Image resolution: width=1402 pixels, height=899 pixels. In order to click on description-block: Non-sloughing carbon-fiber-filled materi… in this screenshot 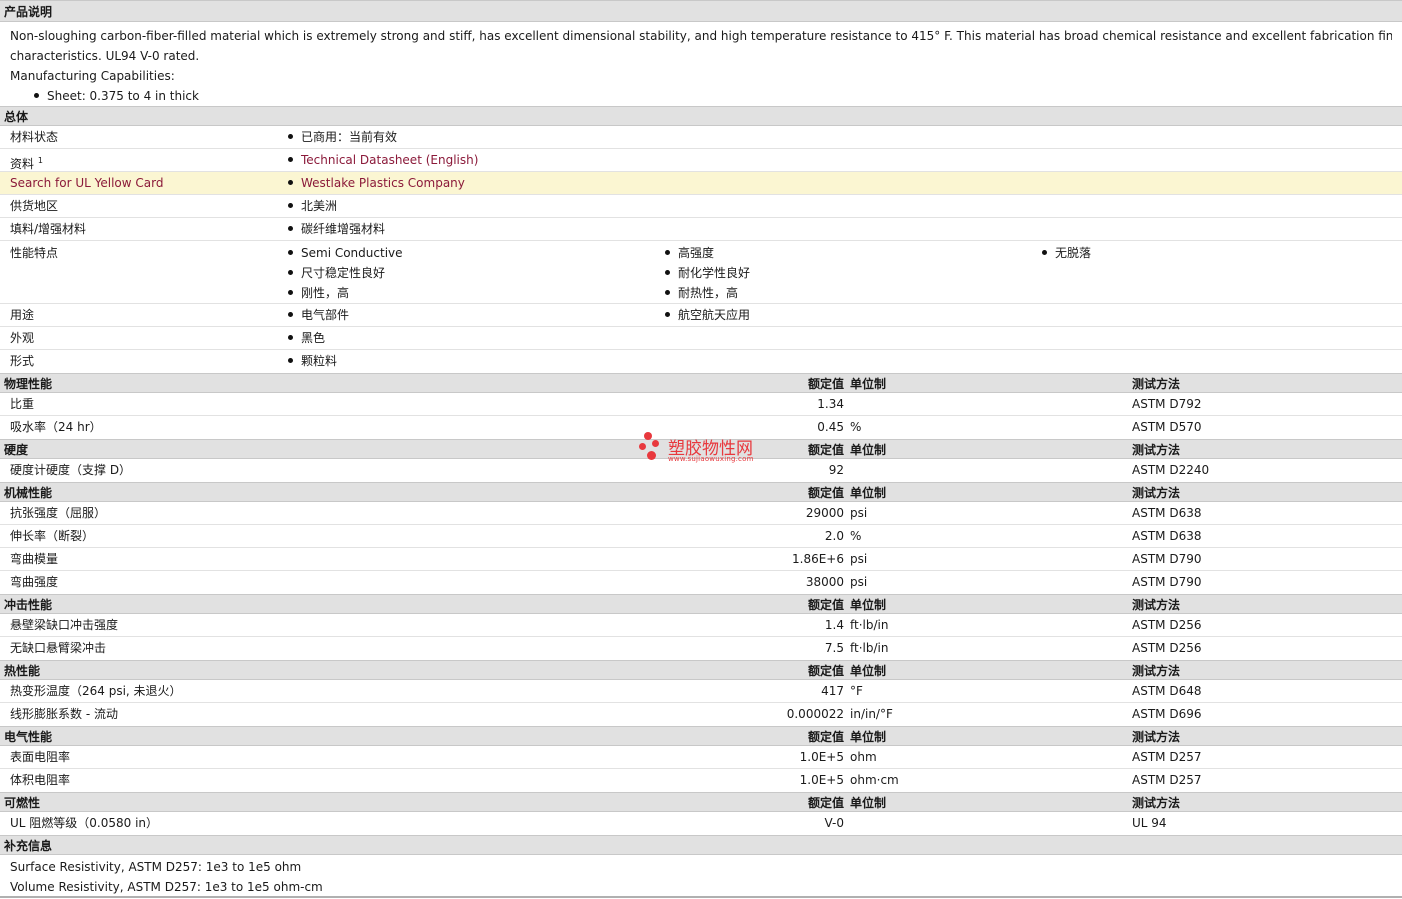, I will do `click(701, 64)`.